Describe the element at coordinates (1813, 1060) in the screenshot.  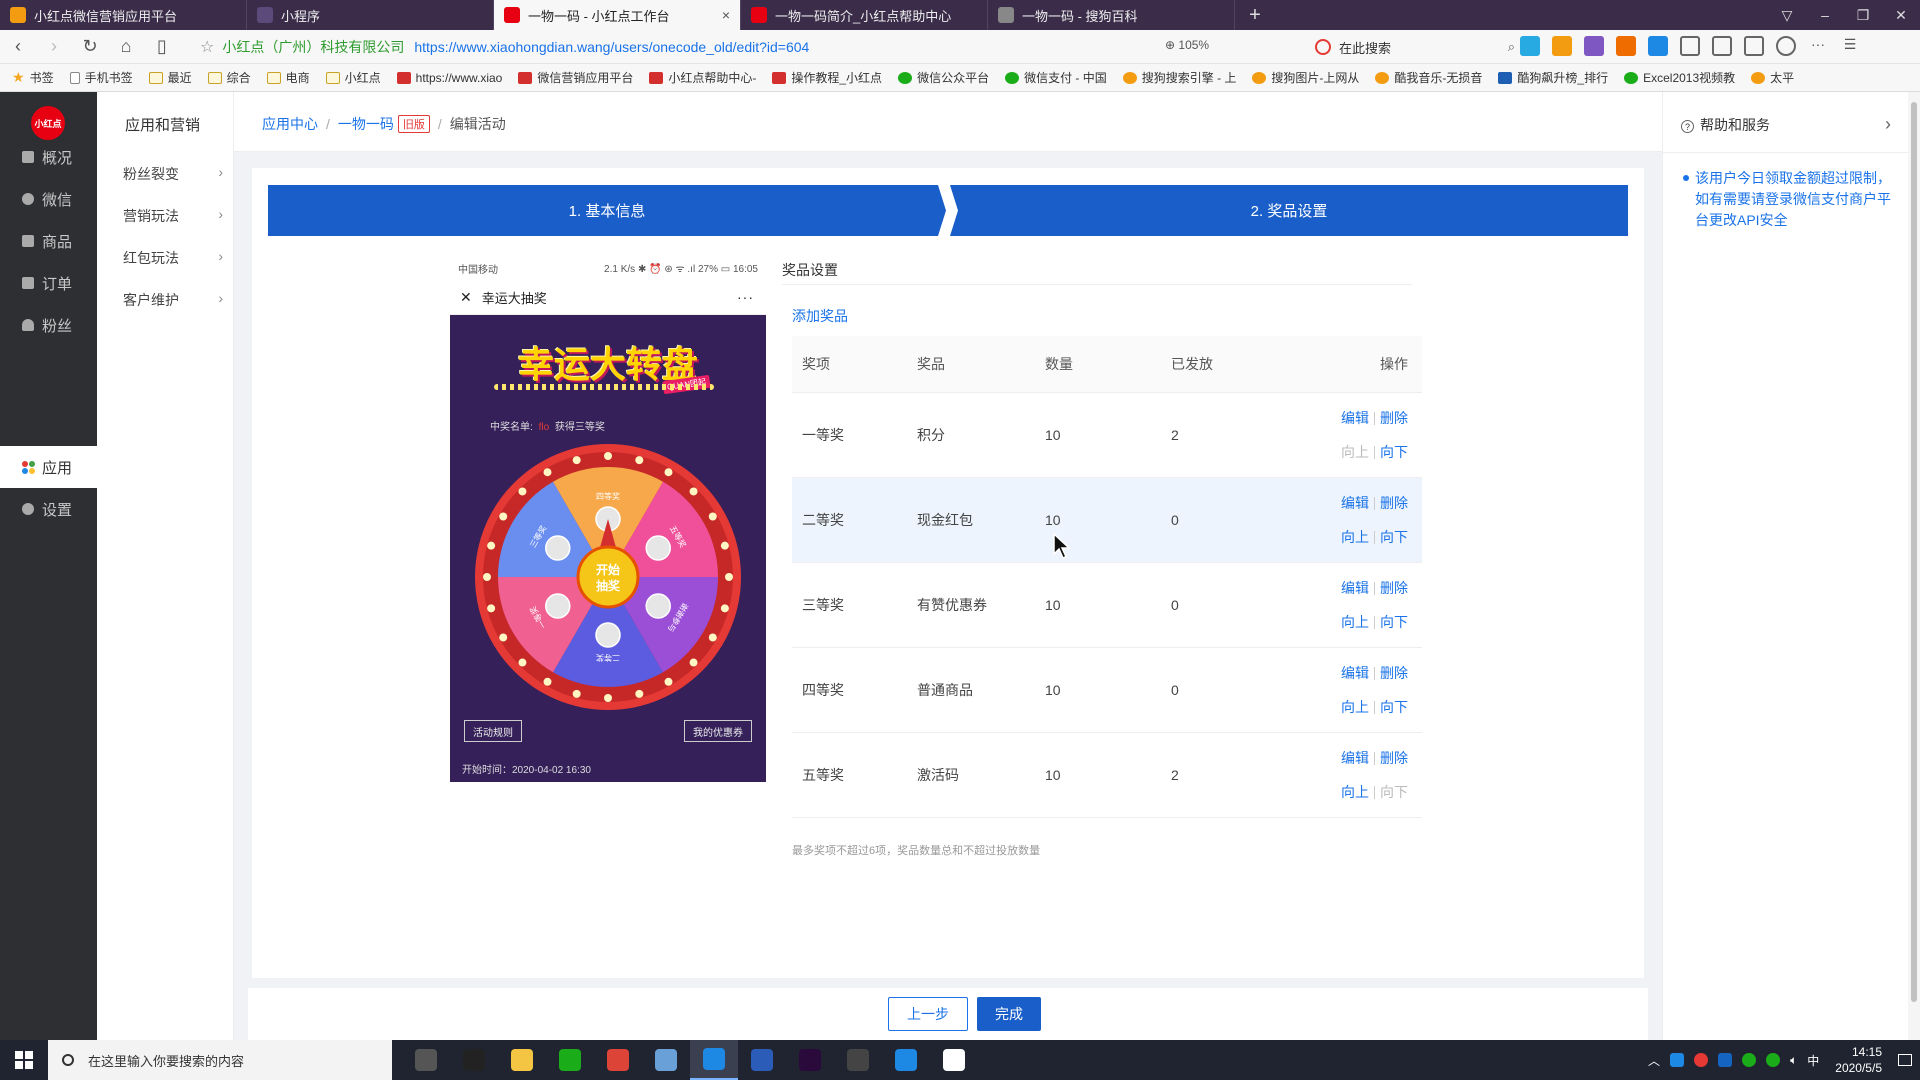
I see `ime-indicator: 中` at that location.